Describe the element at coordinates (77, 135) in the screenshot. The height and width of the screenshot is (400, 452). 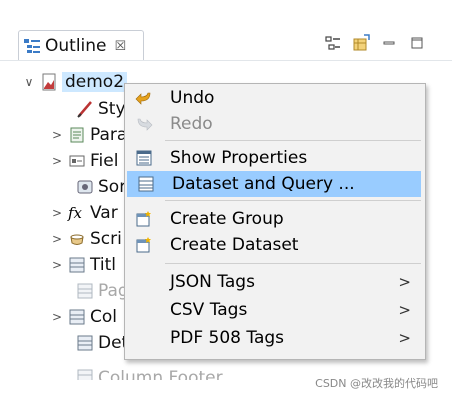
I see `parameters-icon` at that location.